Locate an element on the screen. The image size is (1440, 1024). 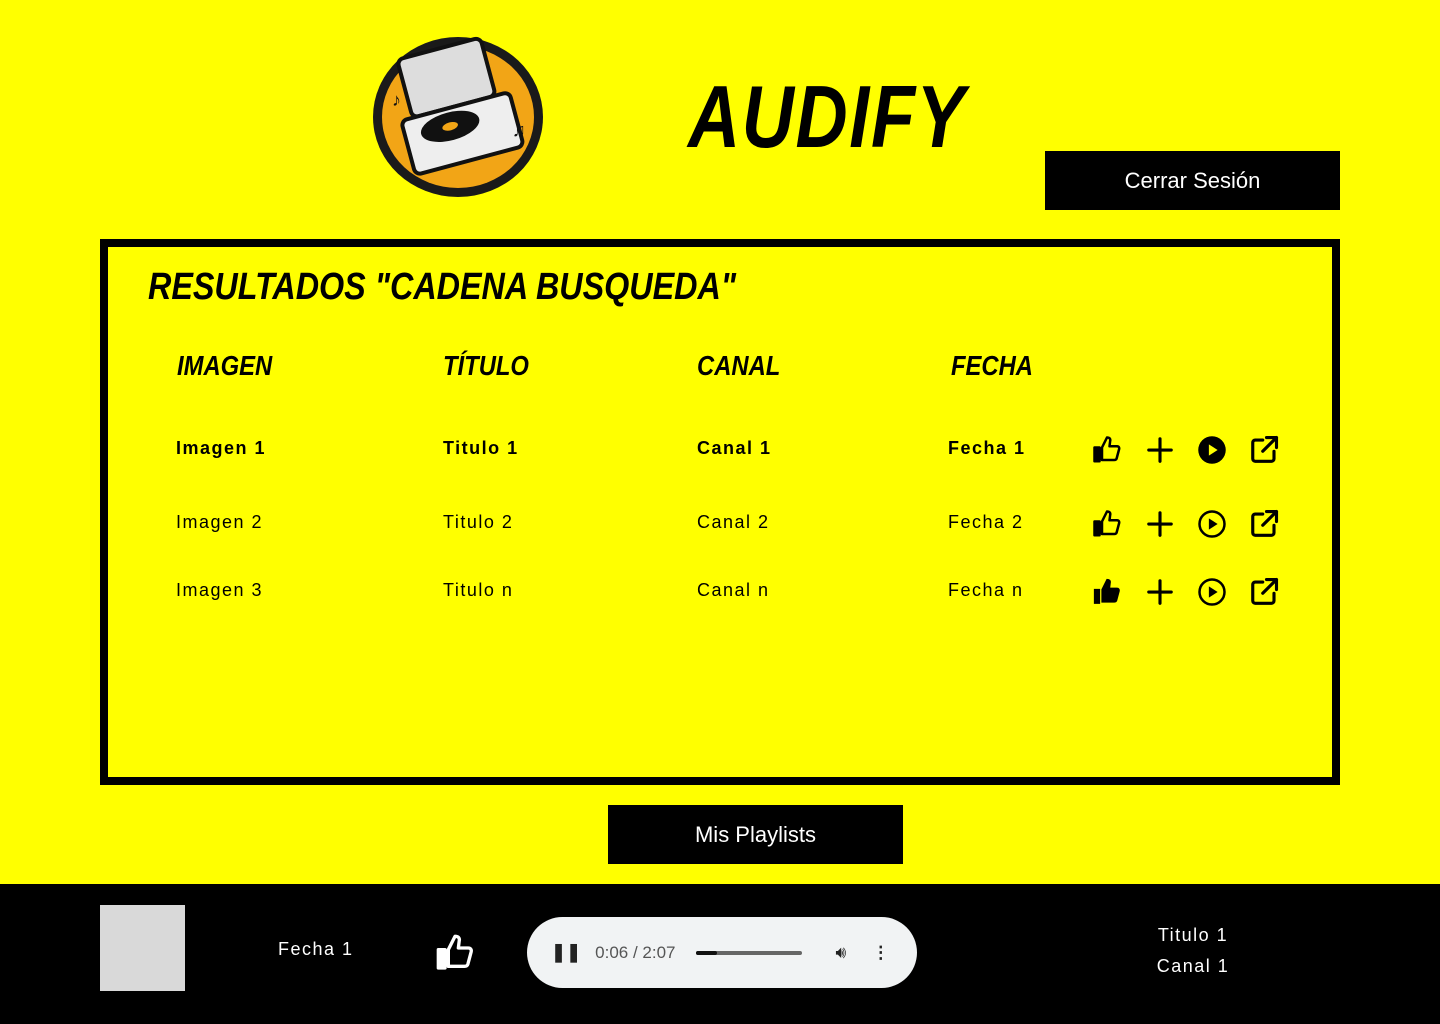
seek-slider is located at coordinates (748, 952).